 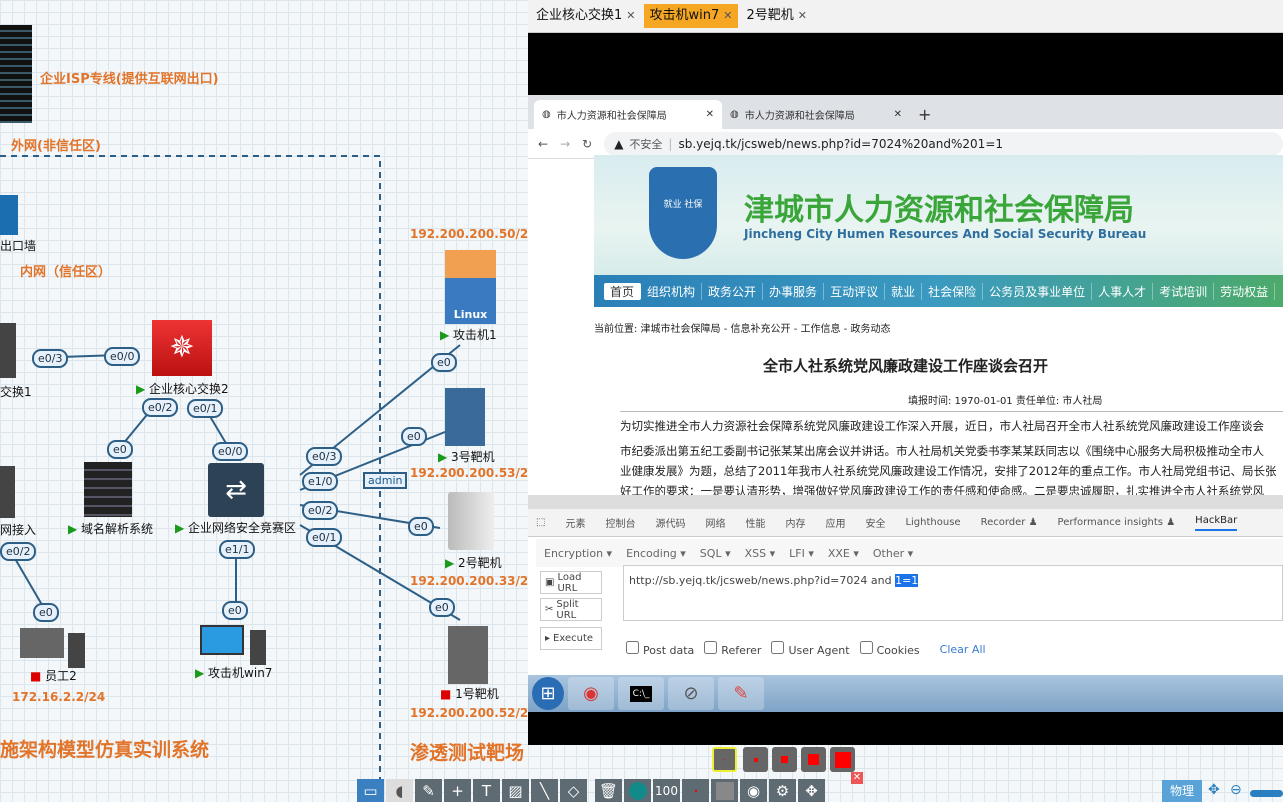 What do you see at coordinates (623, 291) in the screenshot?
I see `nav-item: 首页` at bounding box center [623, 291].